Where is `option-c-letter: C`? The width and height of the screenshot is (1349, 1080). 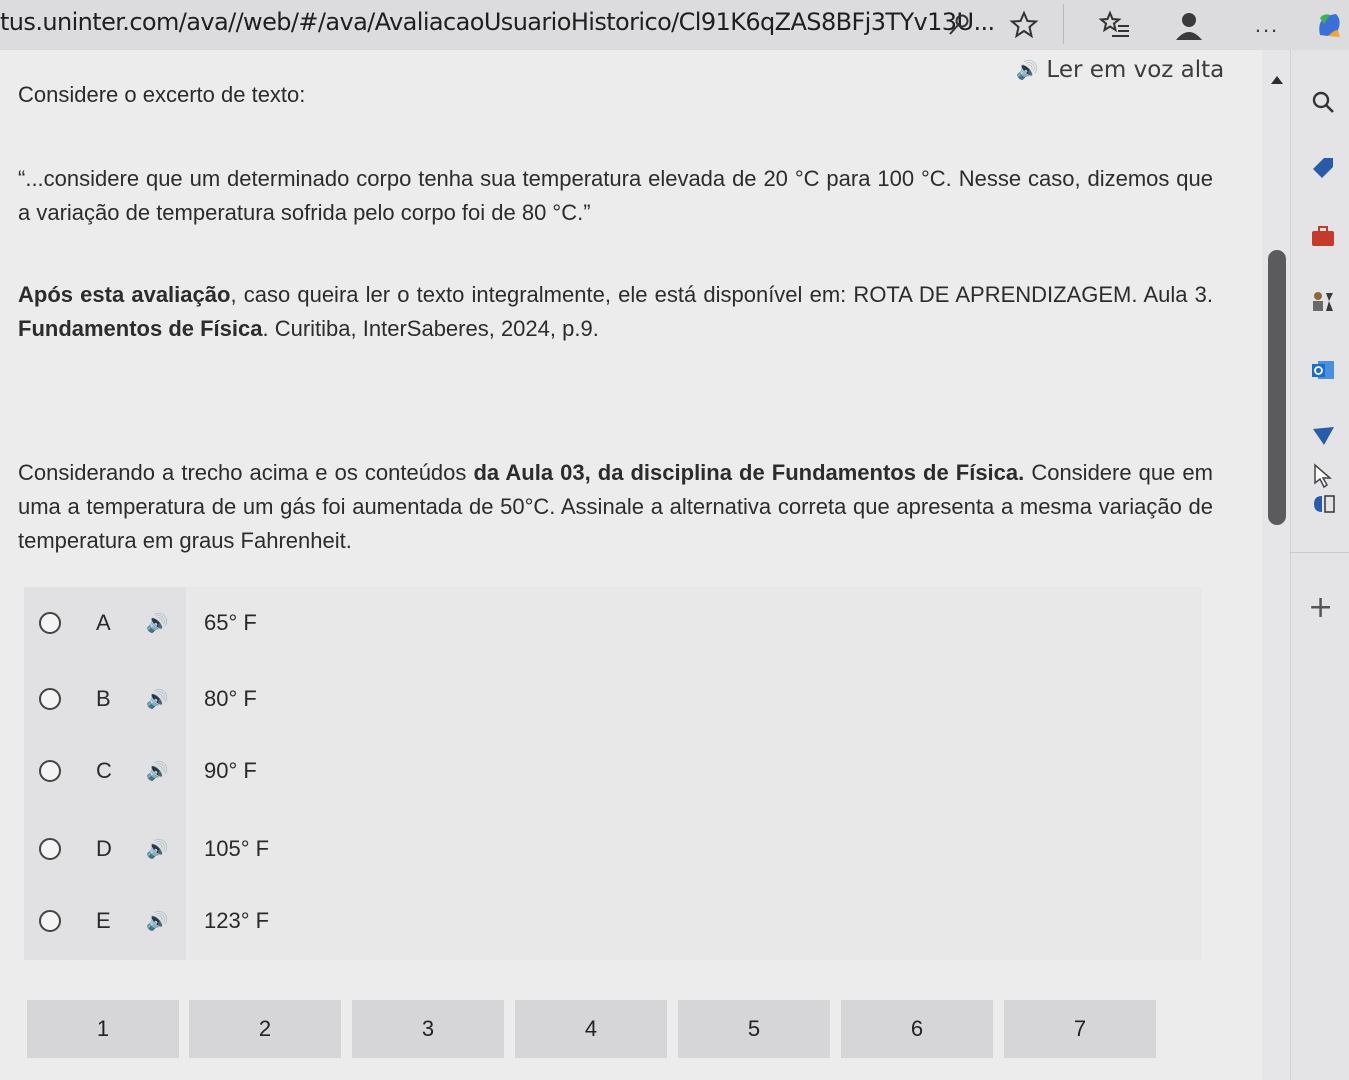
option-c-letter: C is located at coordinates (104, 770).